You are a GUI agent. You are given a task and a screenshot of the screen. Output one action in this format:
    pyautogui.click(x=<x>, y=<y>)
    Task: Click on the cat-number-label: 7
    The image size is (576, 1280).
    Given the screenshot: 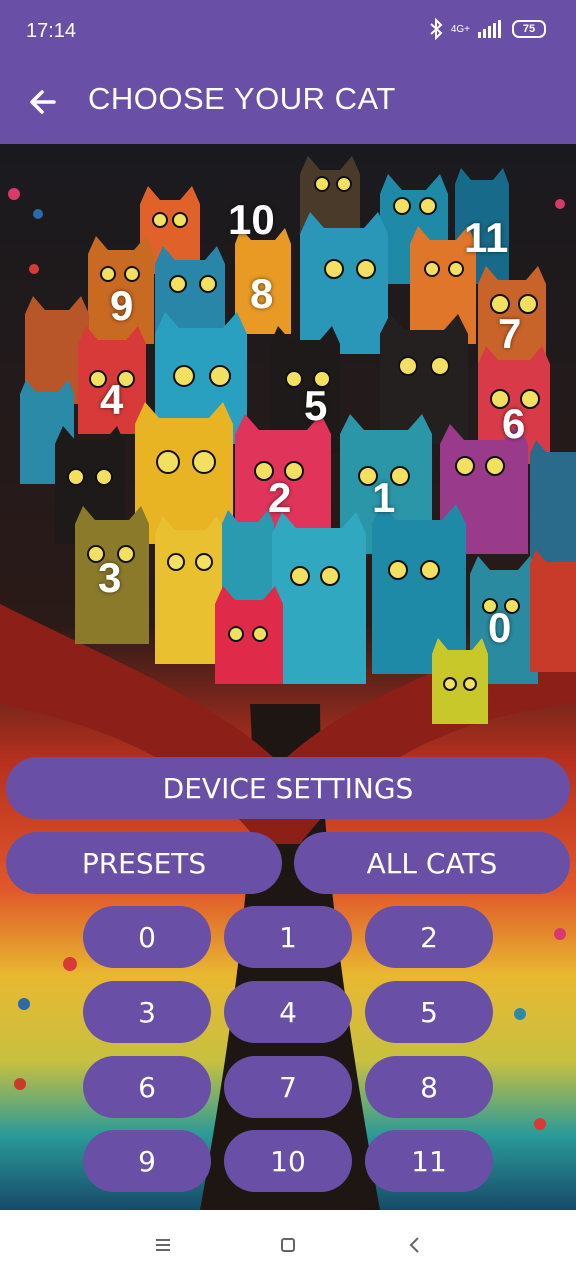 What is the action you would take?
    pyautogui.click(x=510, y=333)
    